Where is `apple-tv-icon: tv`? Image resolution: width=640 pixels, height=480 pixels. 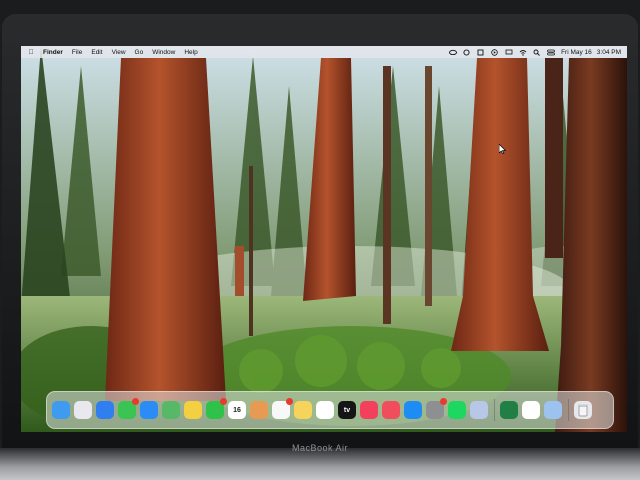
apple-tv-icon: tv is located at coordinates (347, 410).